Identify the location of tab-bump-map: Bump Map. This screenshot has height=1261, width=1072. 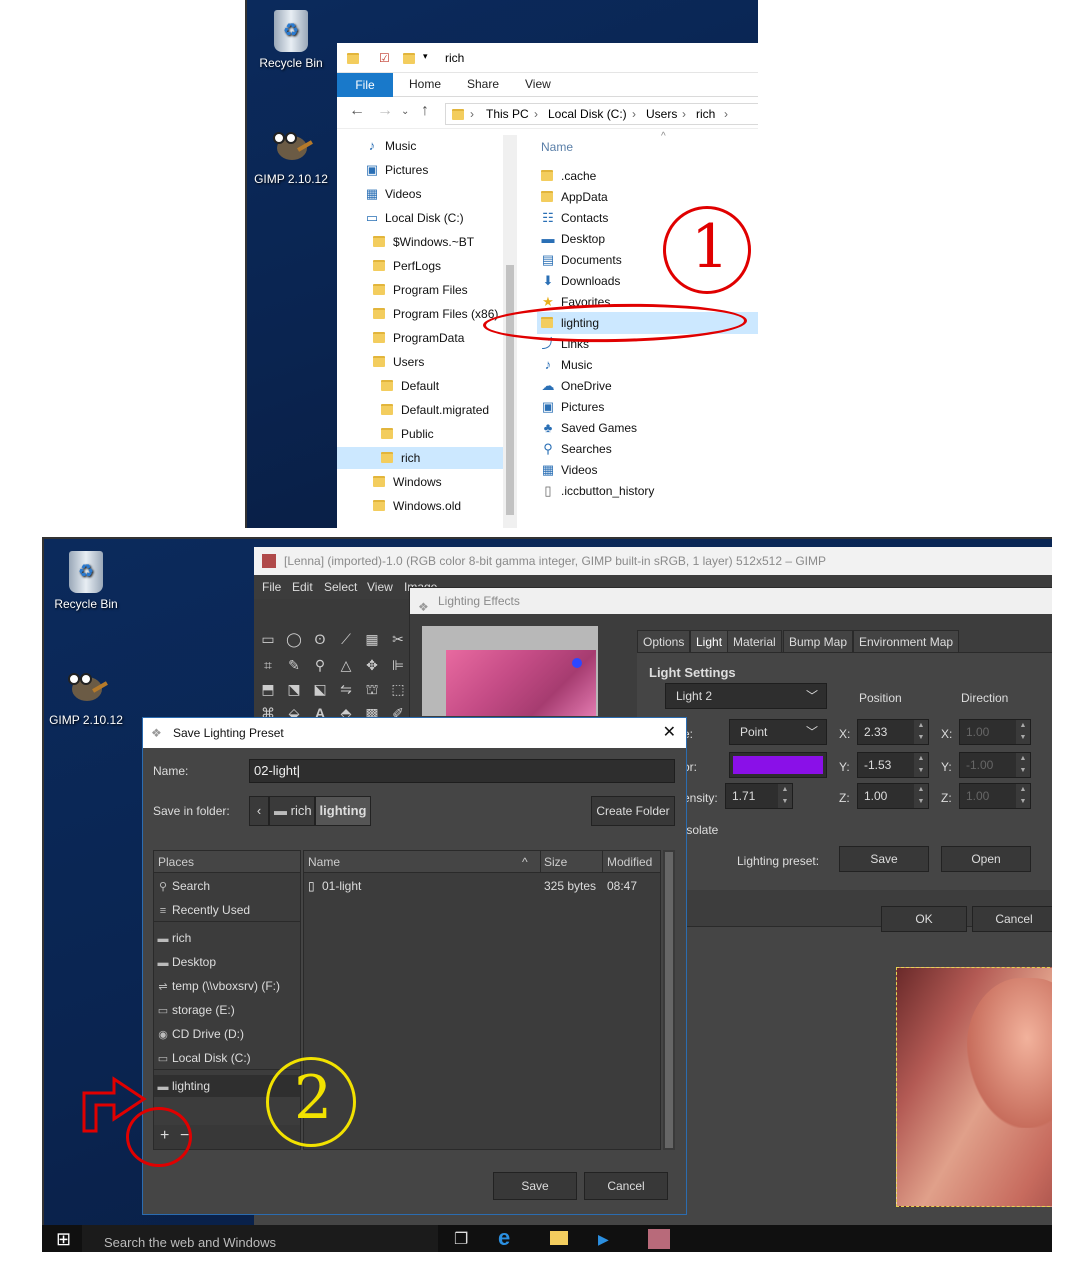
(818, 641).